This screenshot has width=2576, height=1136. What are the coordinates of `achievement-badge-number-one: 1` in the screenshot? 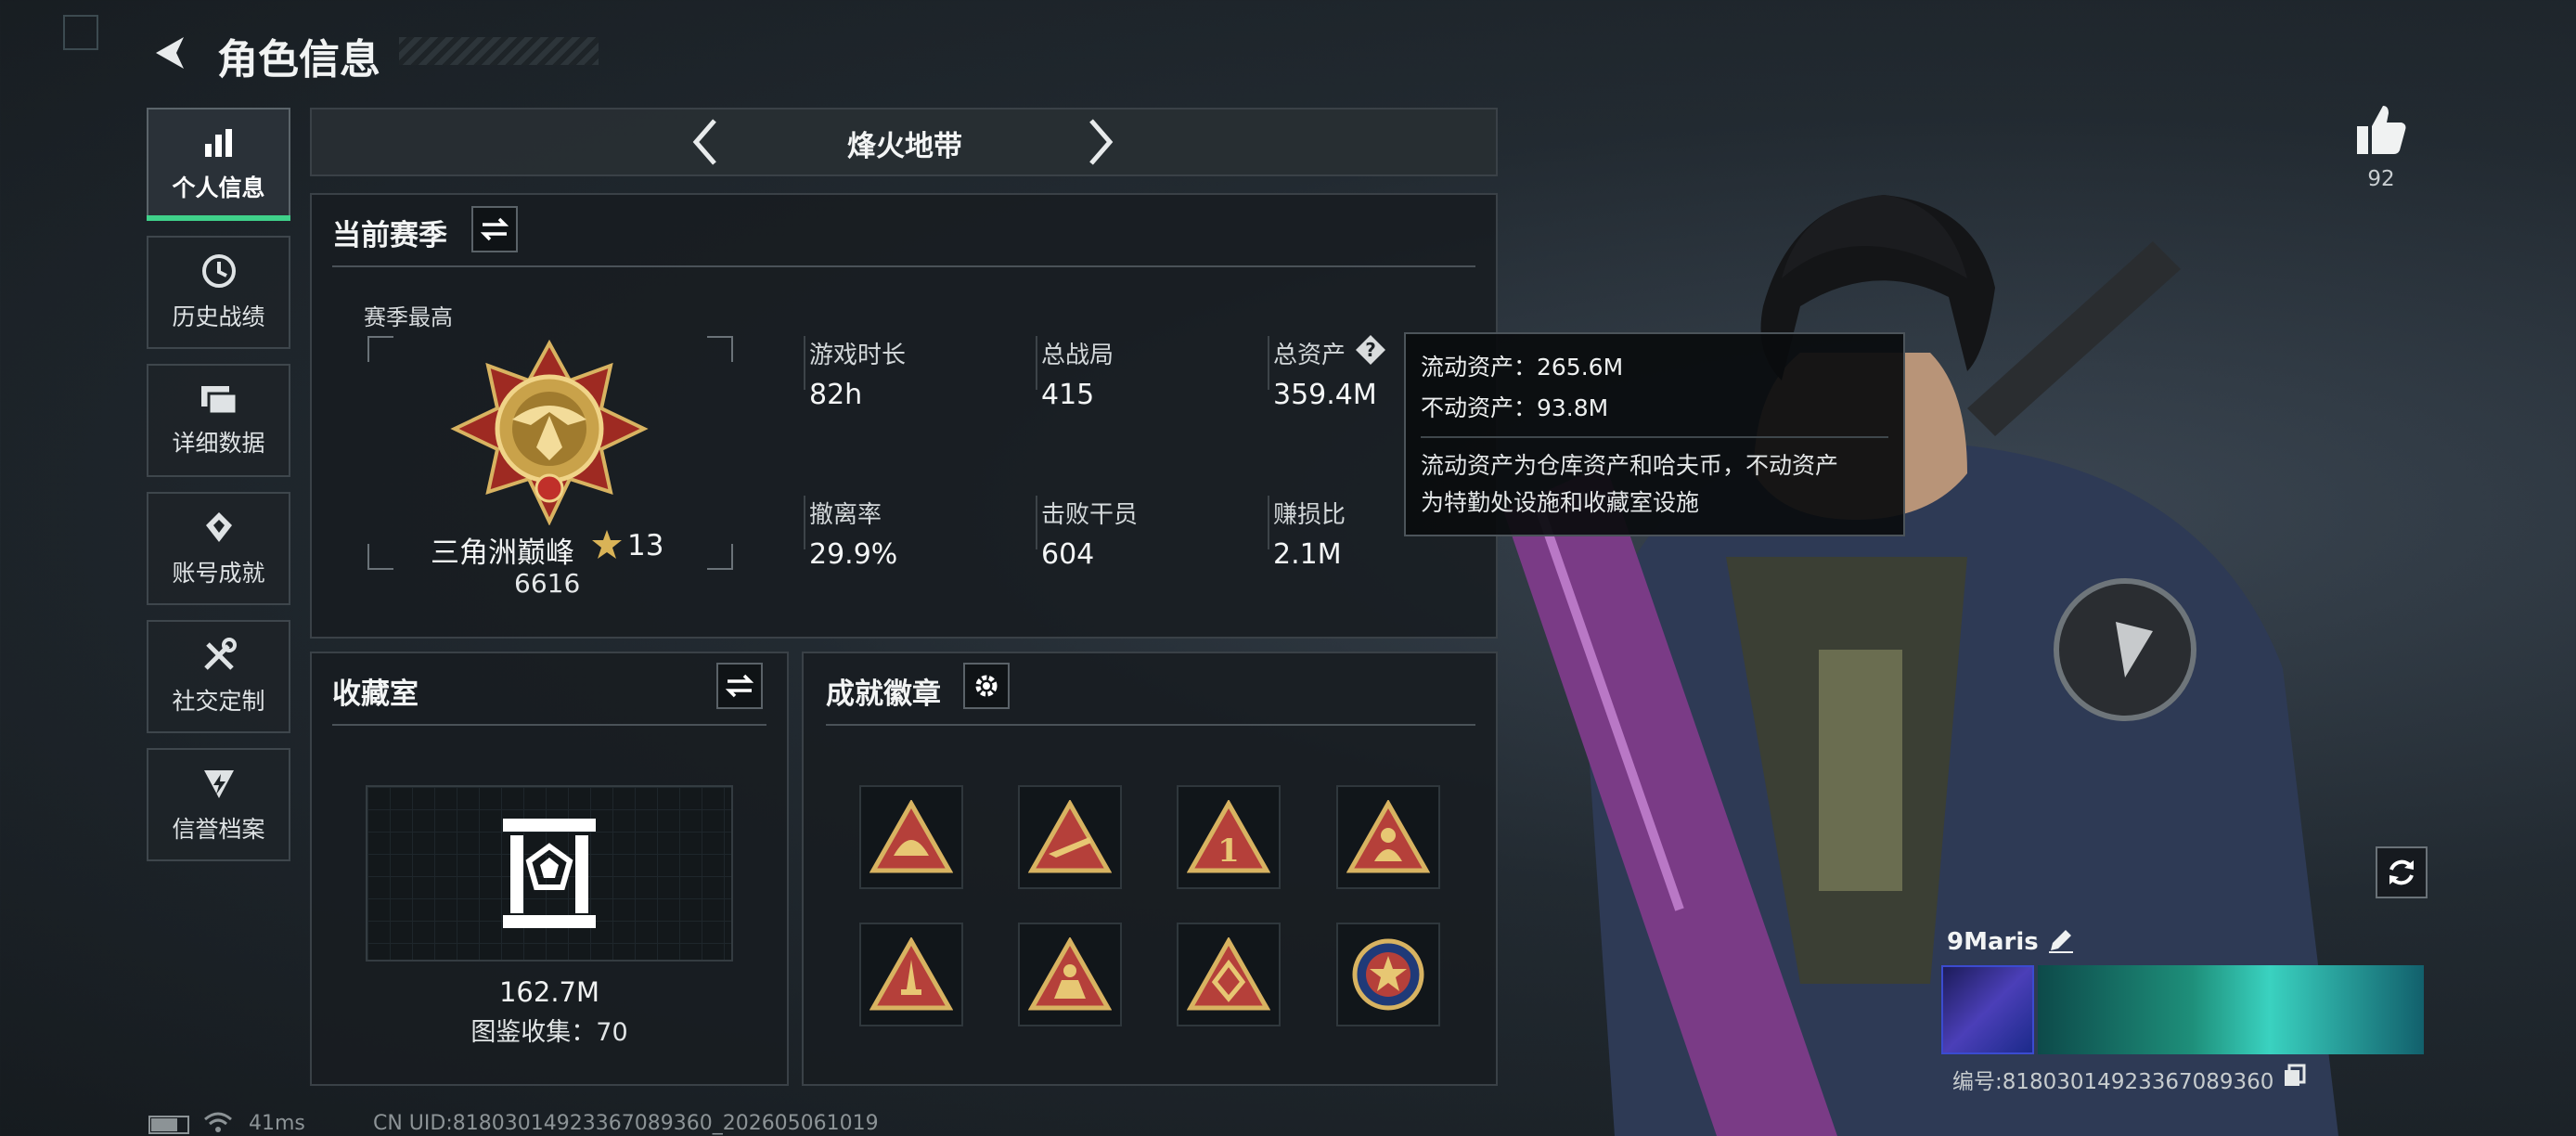 It's located at (1229, 837).